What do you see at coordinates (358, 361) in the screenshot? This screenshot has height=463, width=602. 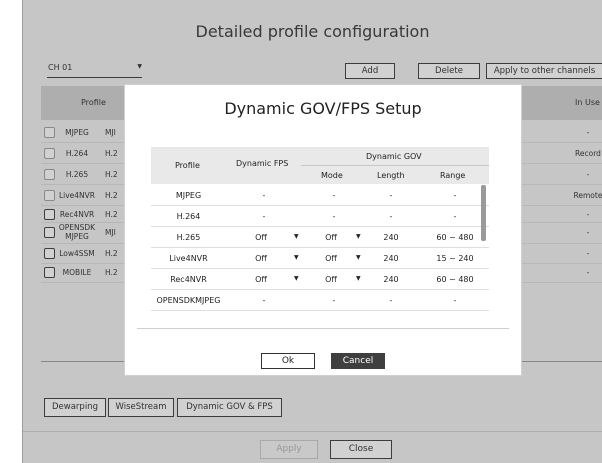 I see `cancel-button: Cancel` at bounding box center [358, 361].